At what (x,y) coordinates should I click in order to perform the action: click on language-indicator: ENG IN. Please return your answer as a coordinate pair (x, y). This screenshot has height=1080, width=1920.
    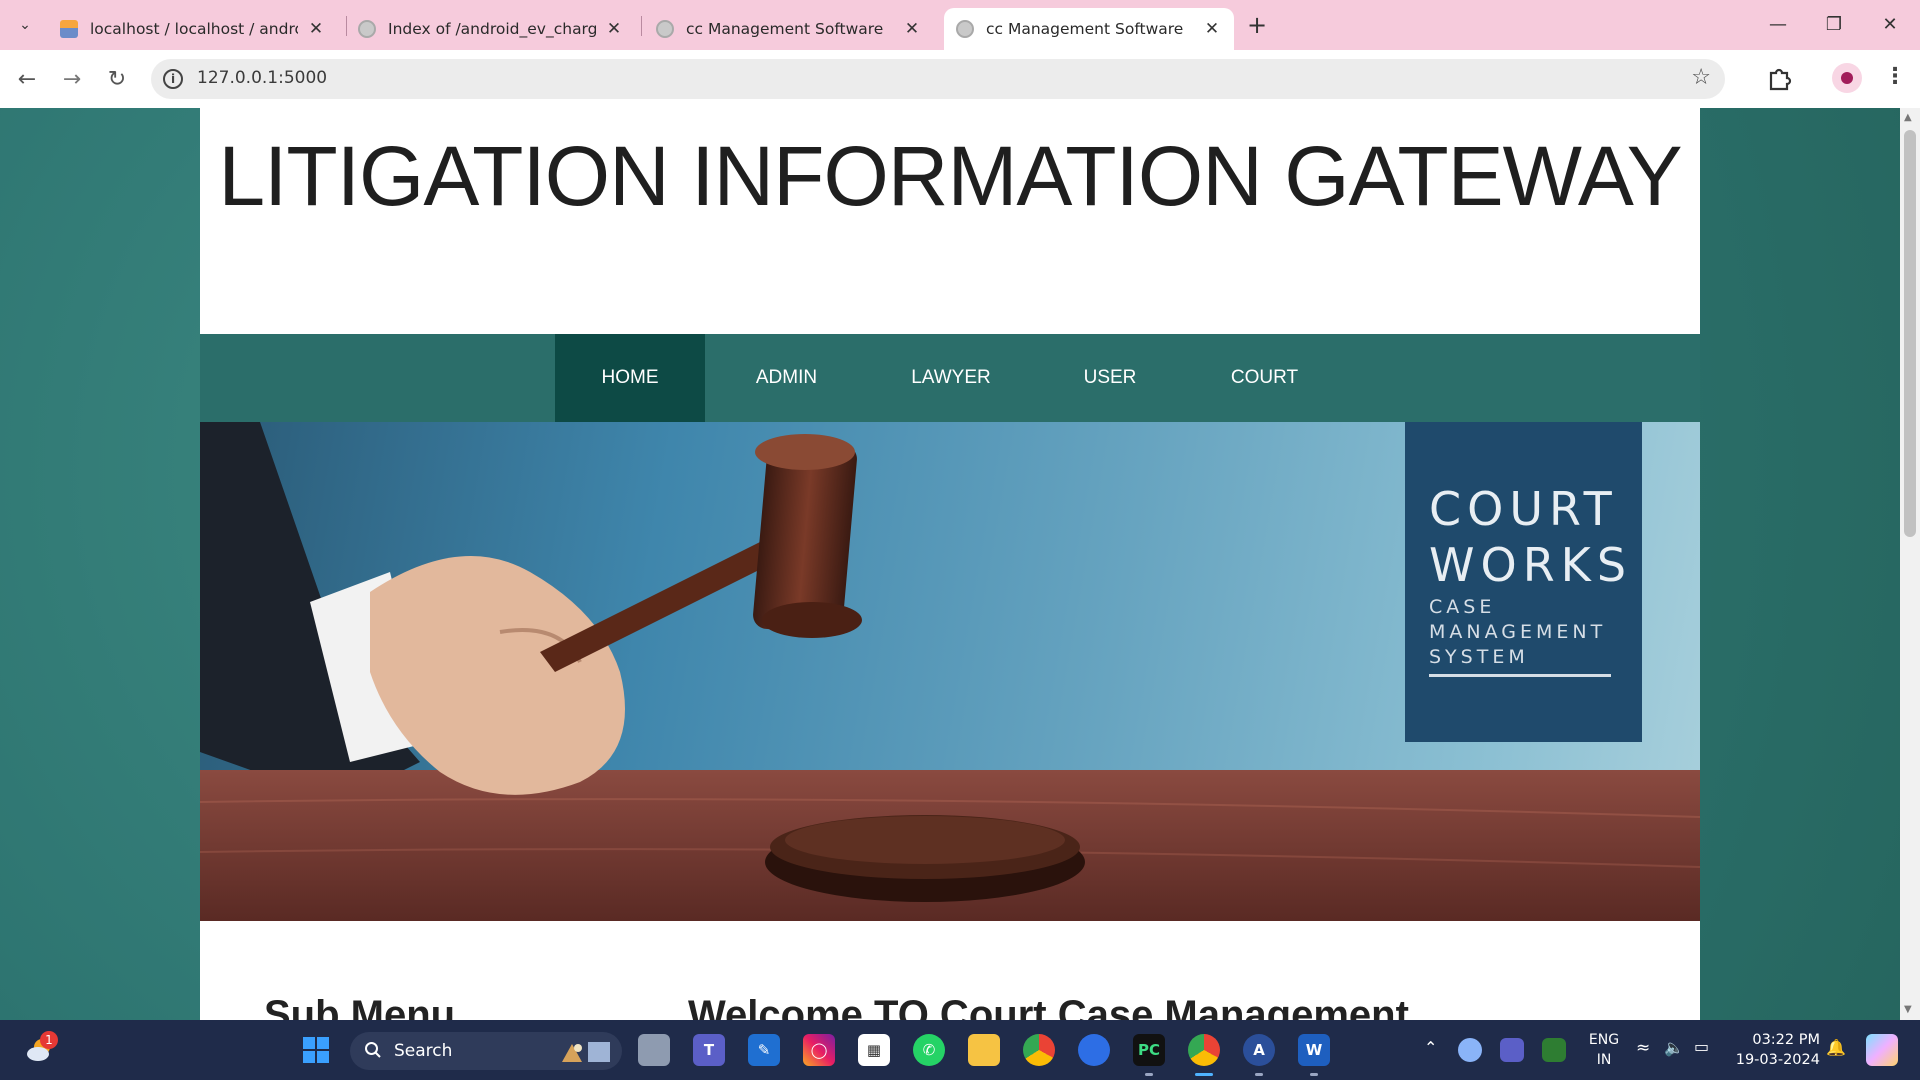
    Looking at the image, I should click on (1604, 1050).